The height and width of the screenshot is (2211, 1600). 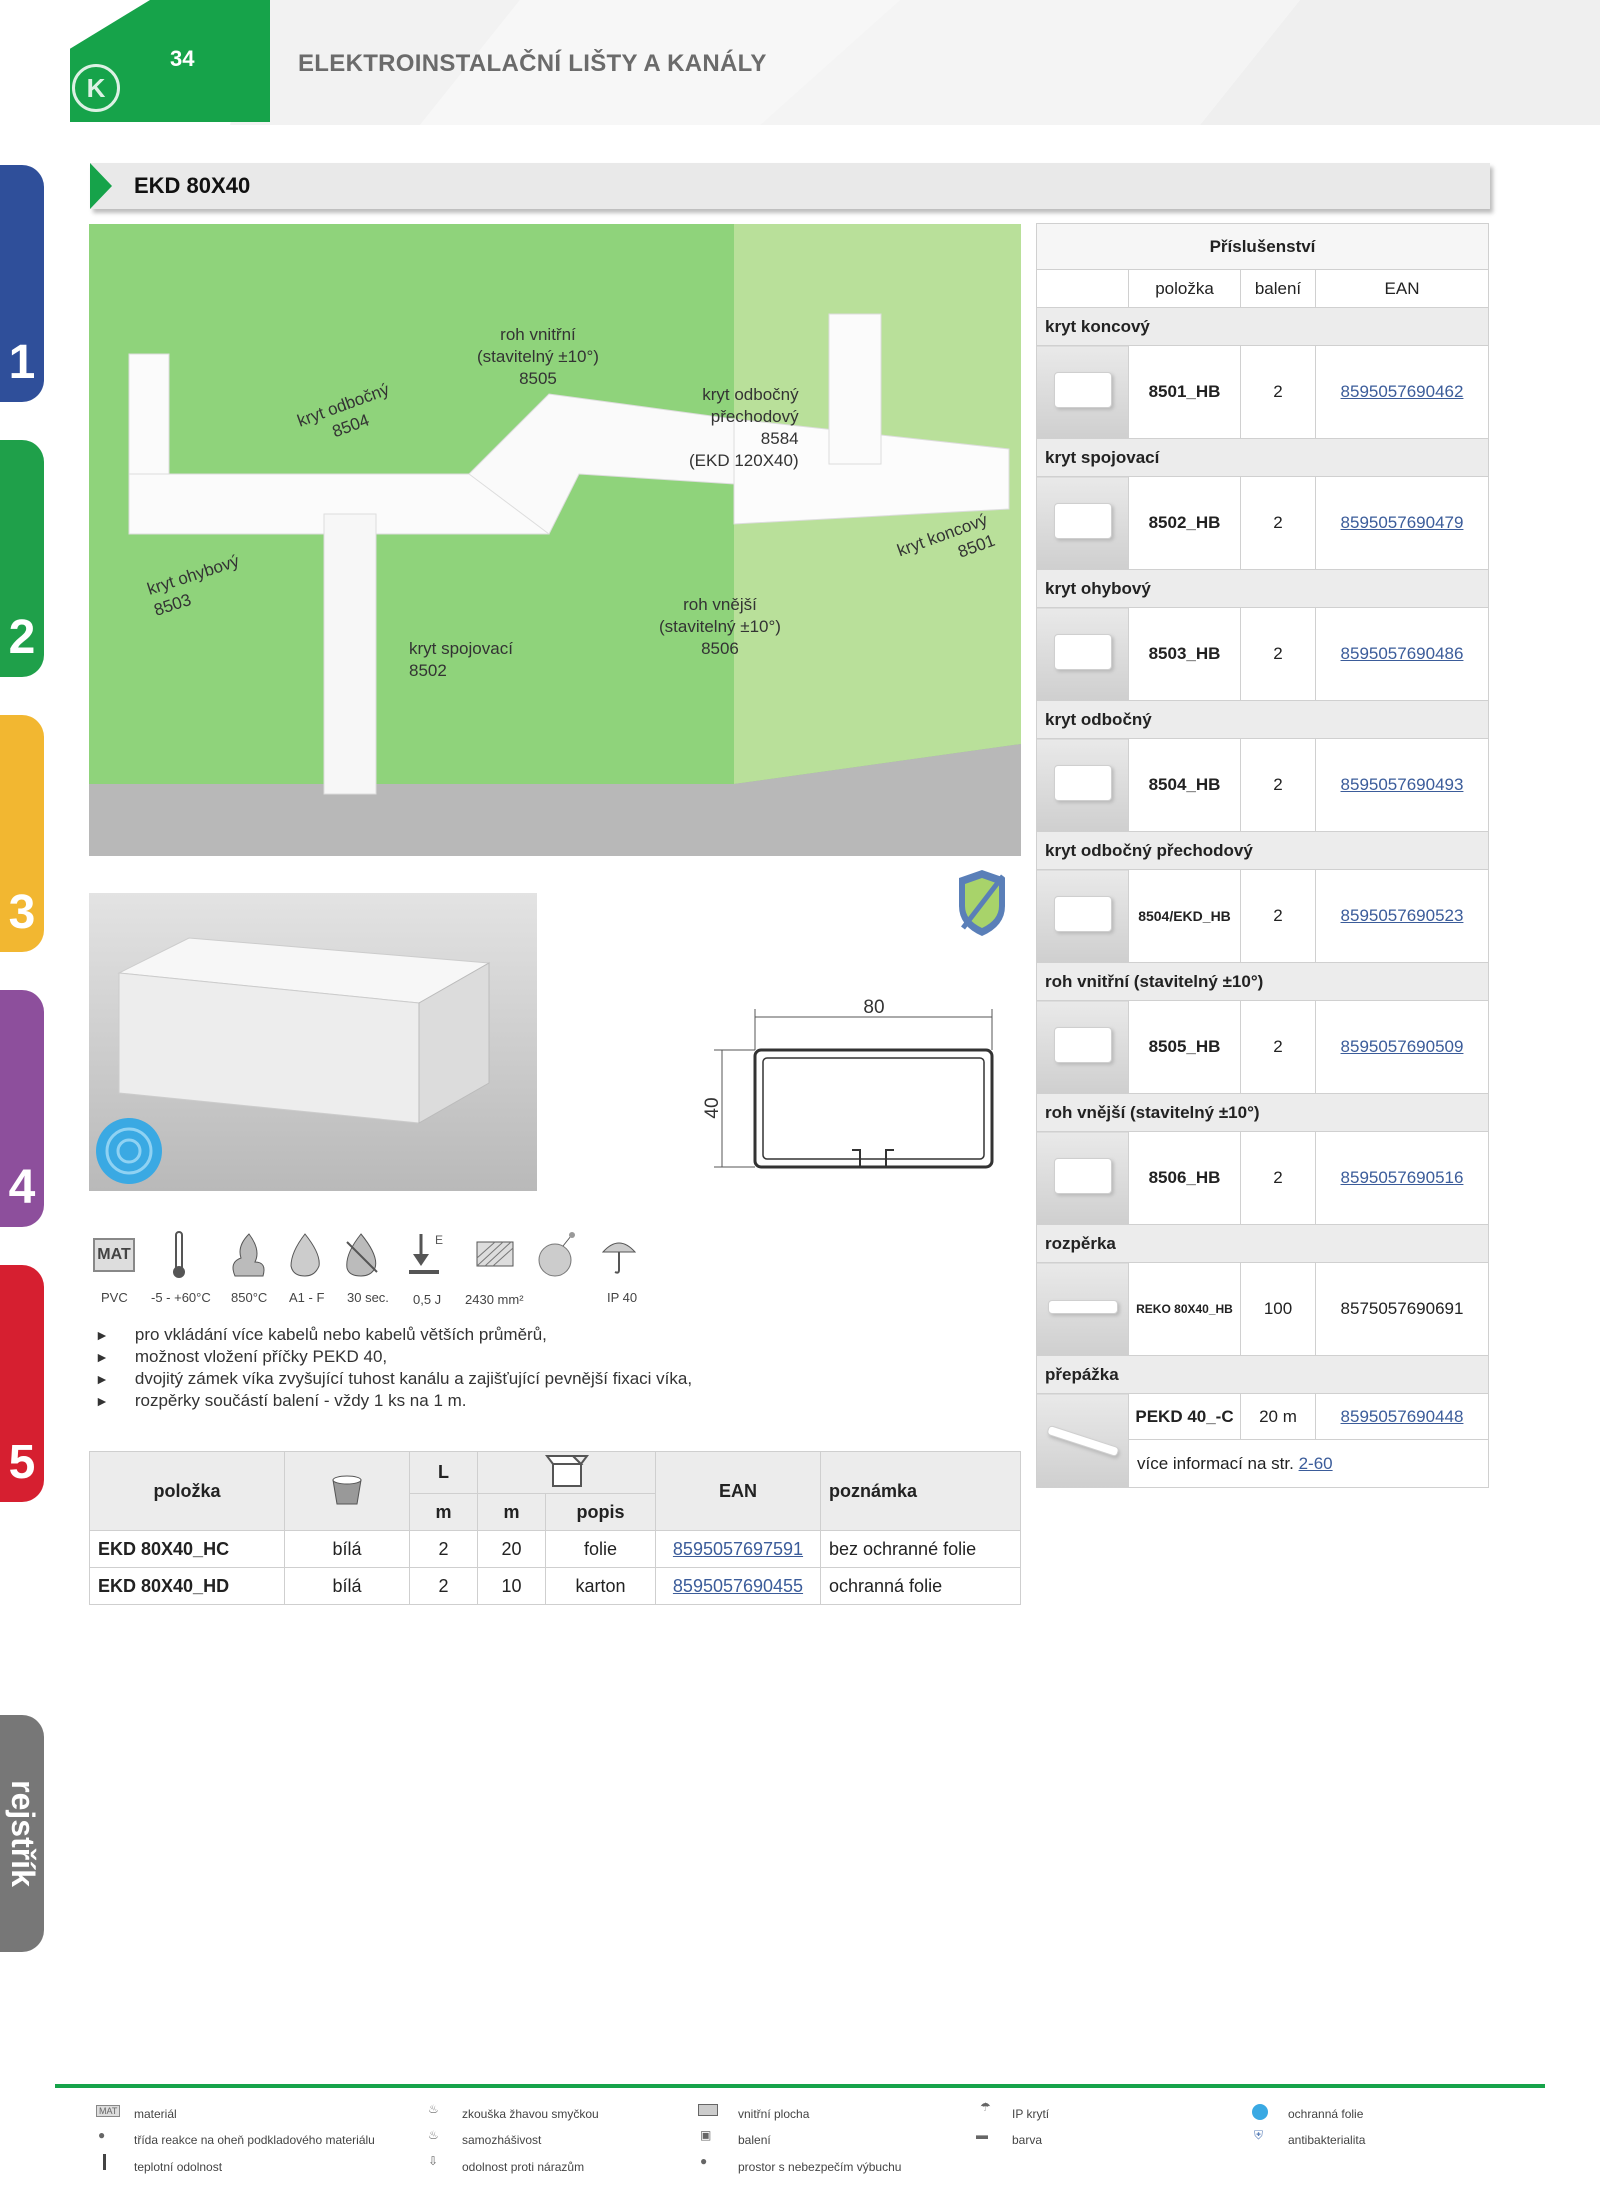 What do you see at coordinates (1402, 522) in the screenshot?
I see `ean-link: 8595057690479` at bounding box center [1402, 522].